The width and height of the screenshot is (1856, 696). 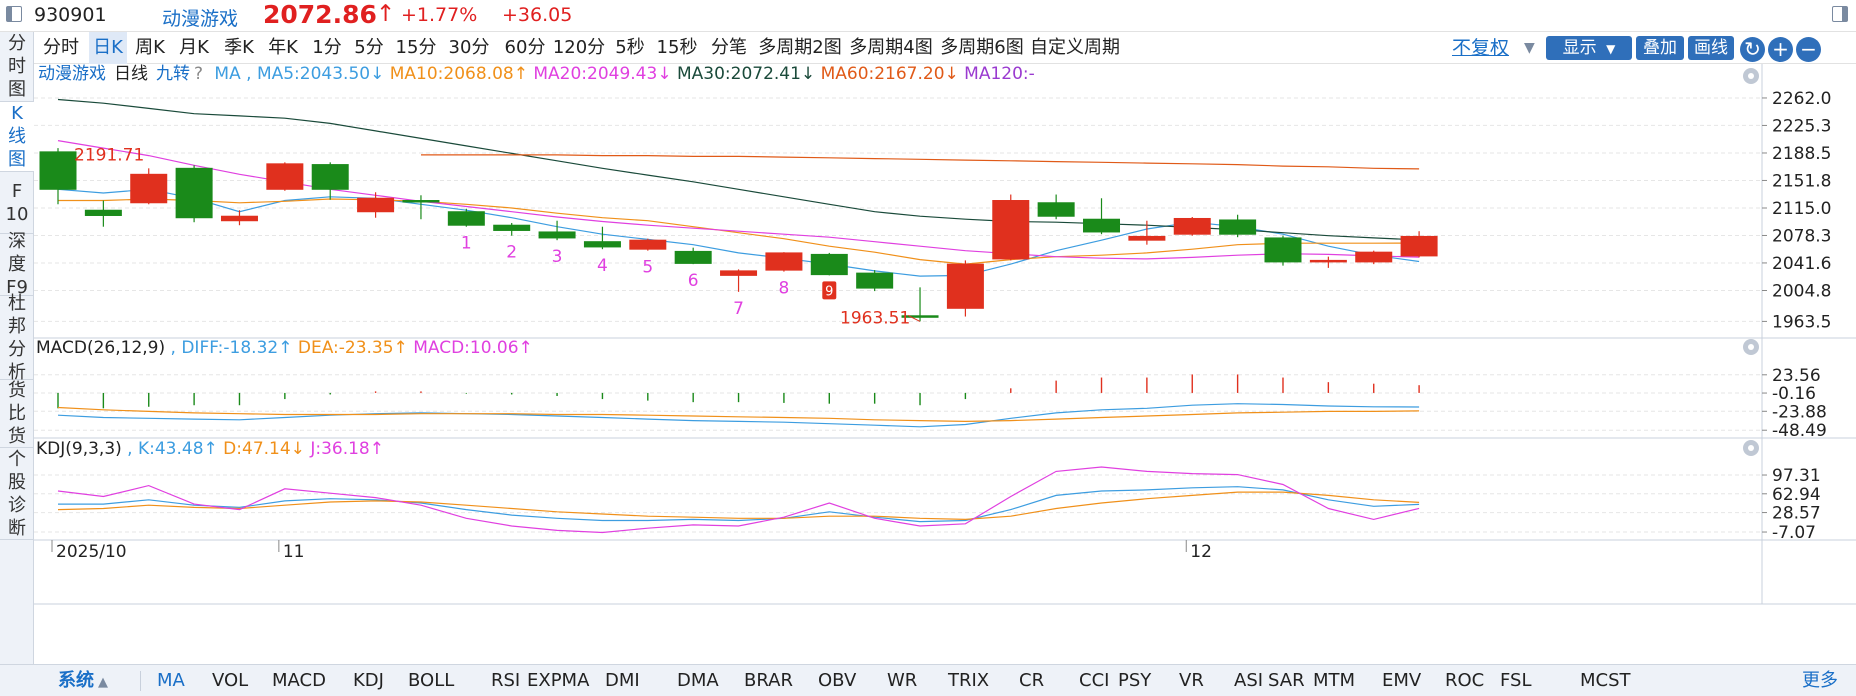 What do you see at coordinates (1334, 680) in the screenshot?
I see `indicator-tab-mtm: MTM` at bounding box center [1334, 680].